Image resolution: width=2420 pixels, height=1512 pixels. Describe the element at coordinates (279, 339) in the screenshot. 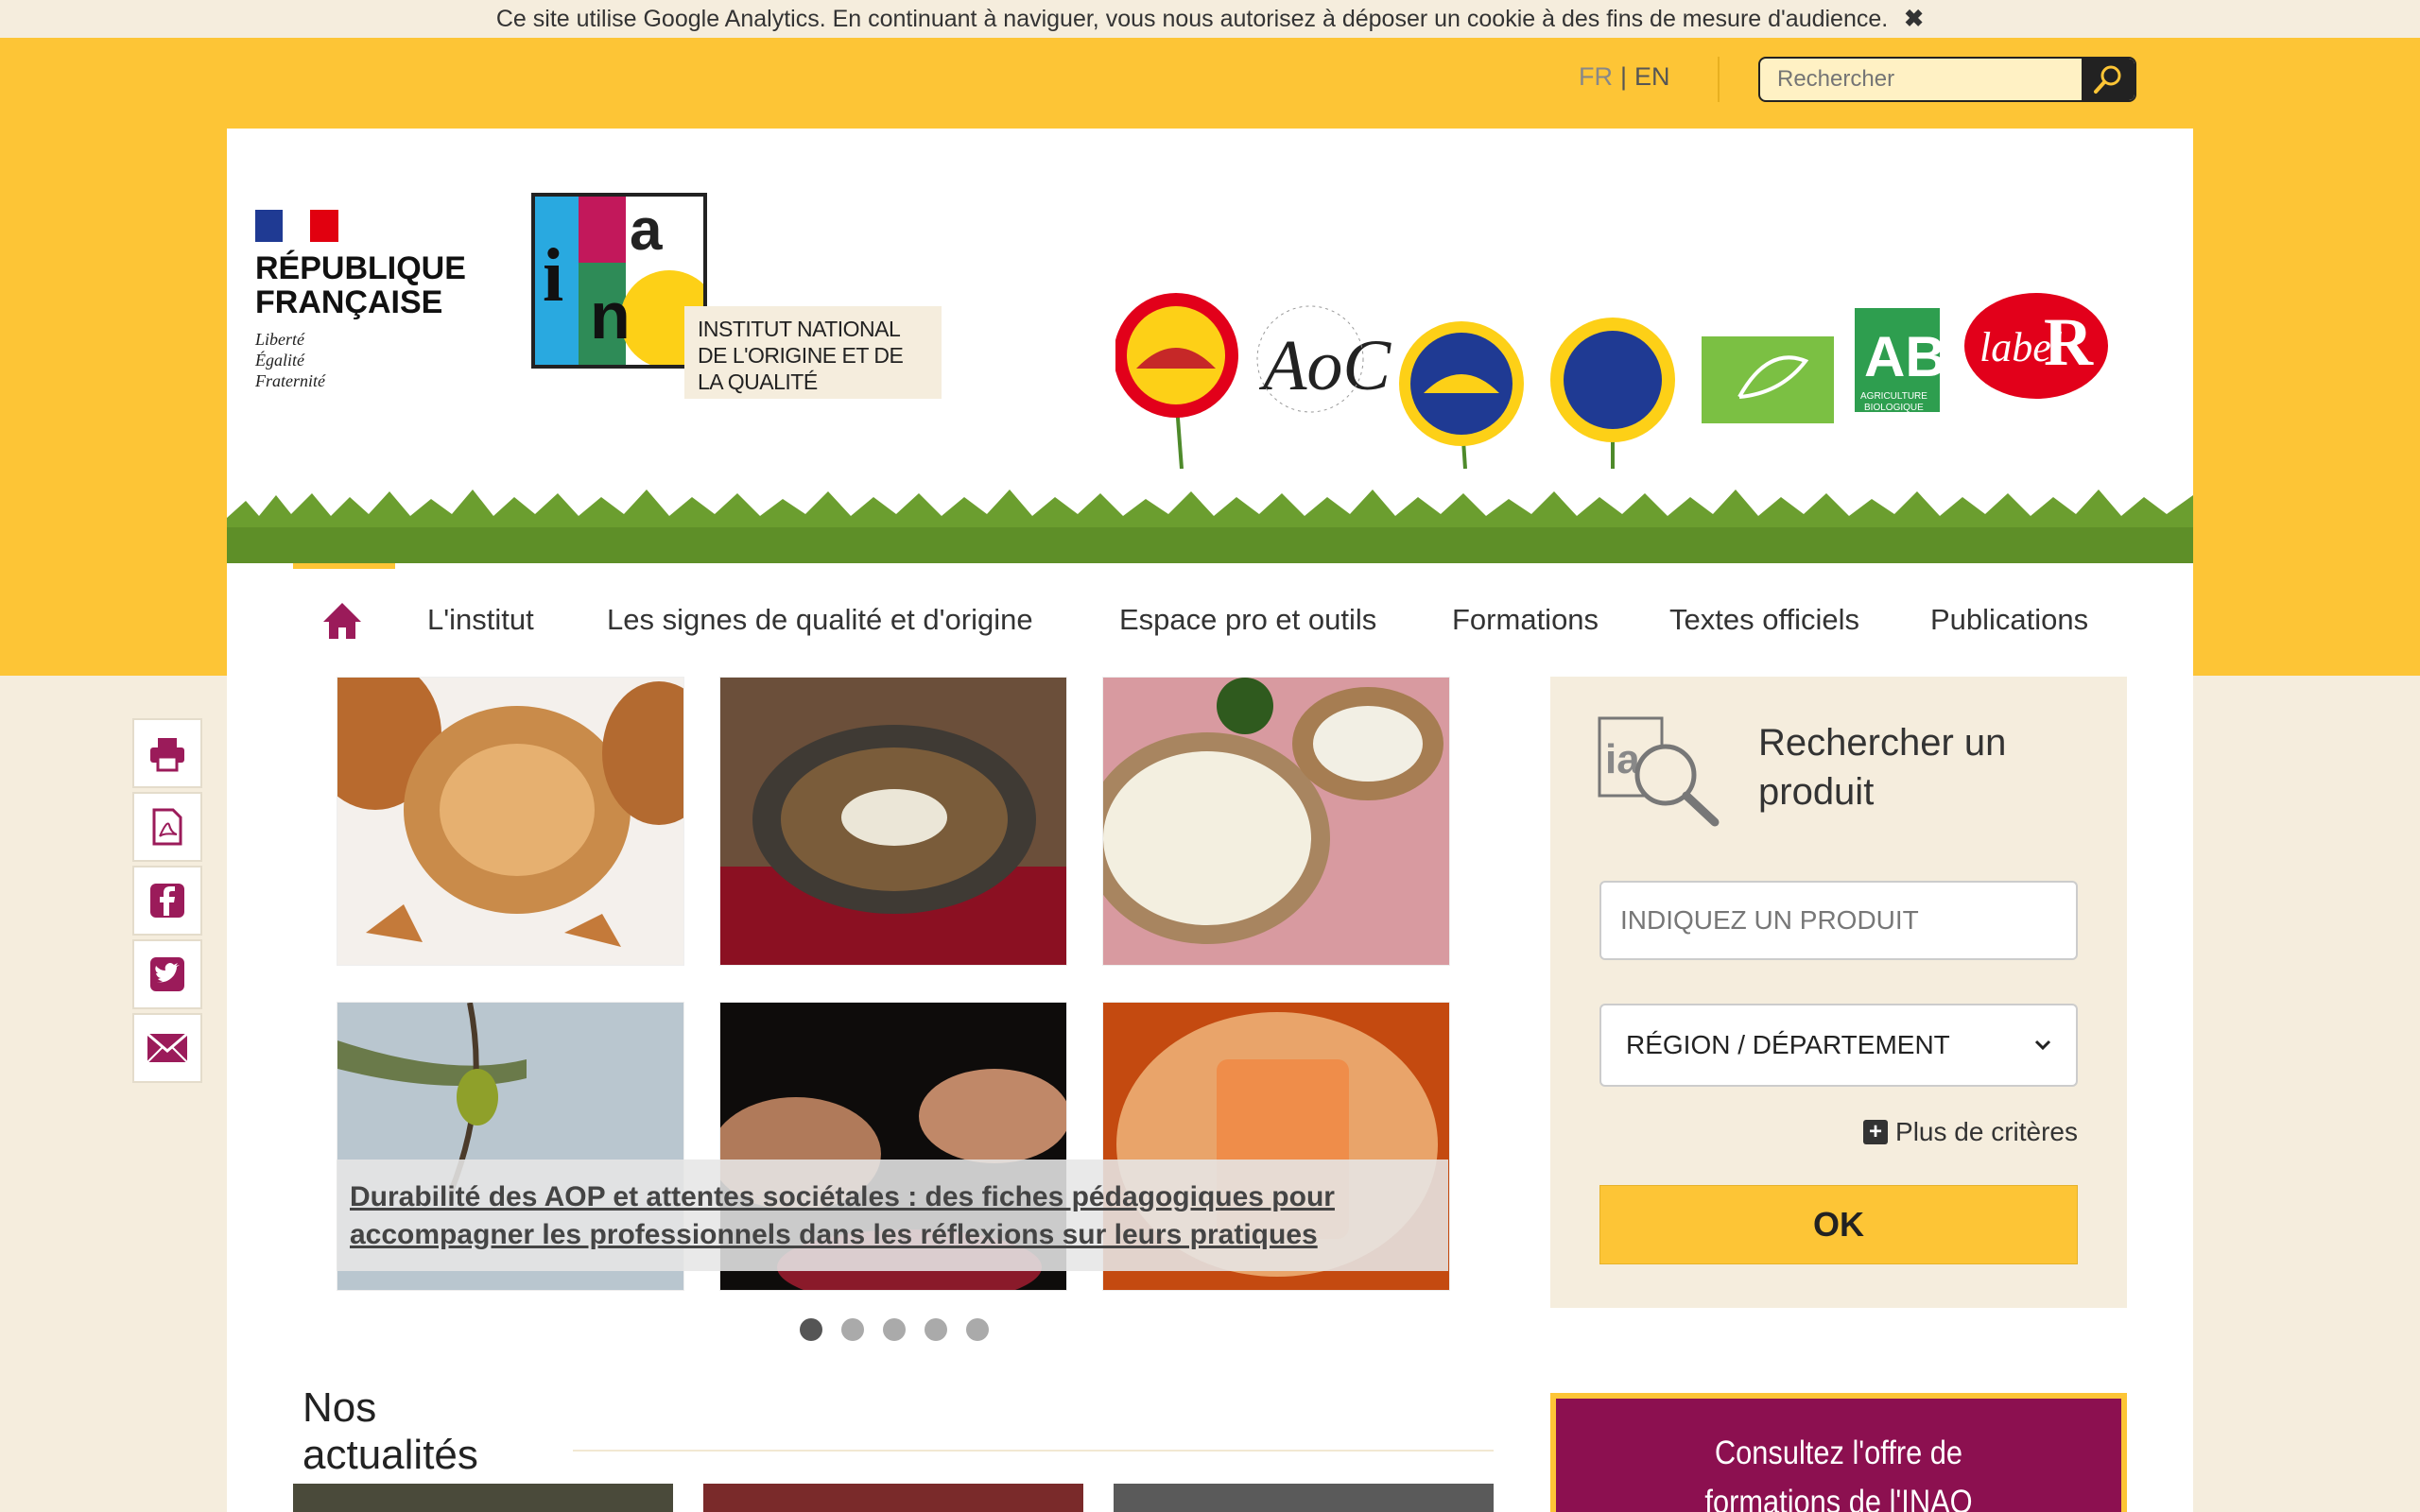

I see `rf-motto-liberte: Liberté` at that location.